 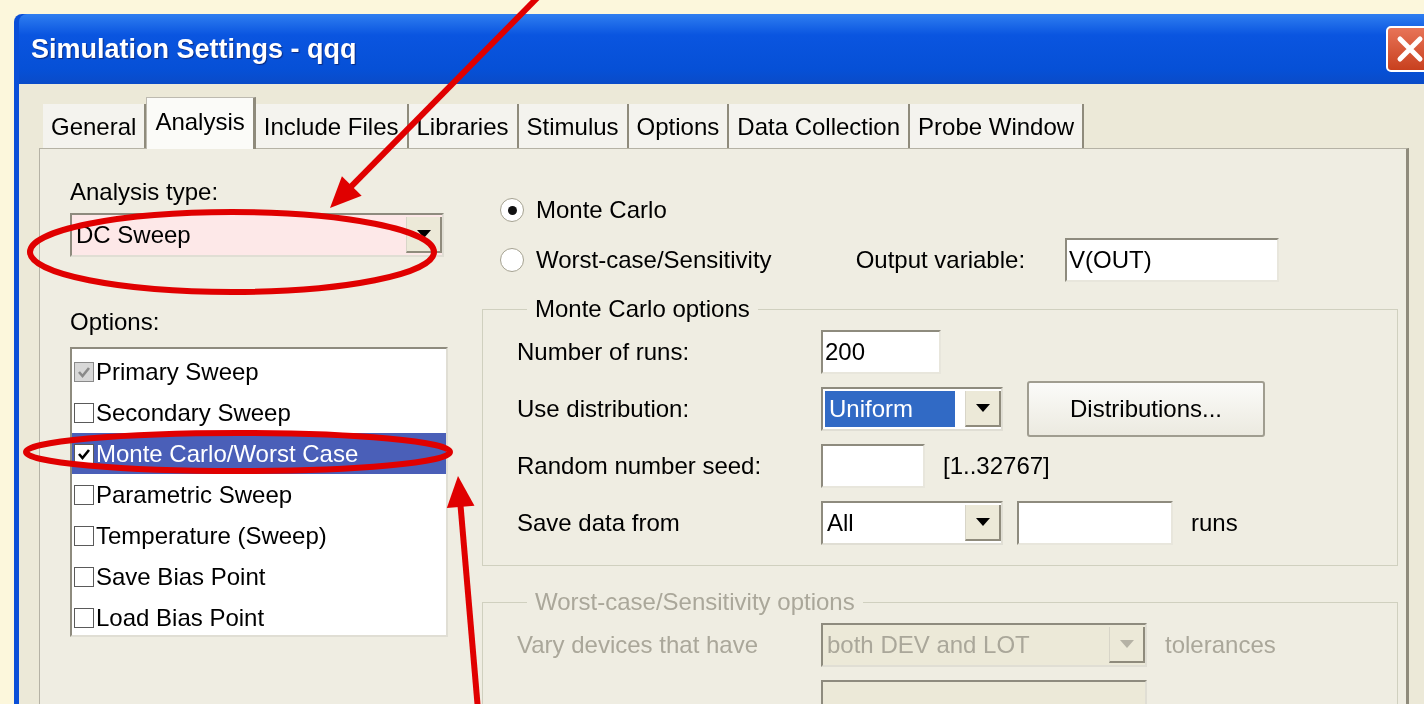 I want to click on field-label: Number of runs:, so click(x=604, y=351).